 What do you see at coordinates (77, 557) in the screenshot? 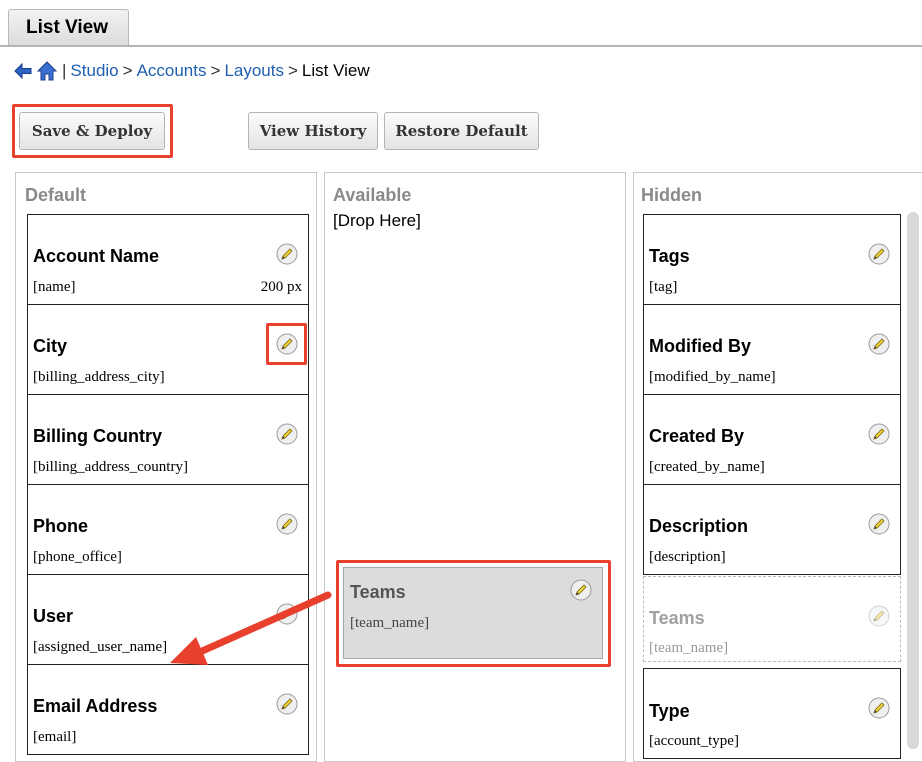
I see `field-name: [phone_office]` at bounding box center [77, 557].